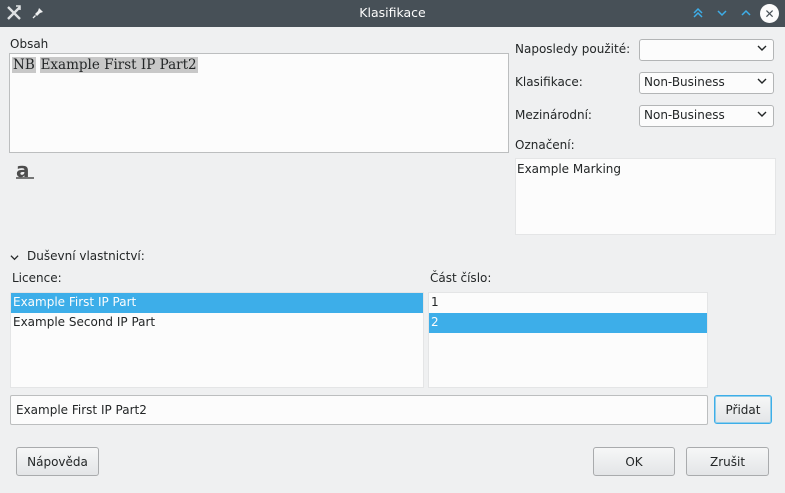 The image size is (785, 493). Describe the element at coordinates (259, 103) in the screenshot. I see `content-textarea: NB Example First IP Part2` at that location.